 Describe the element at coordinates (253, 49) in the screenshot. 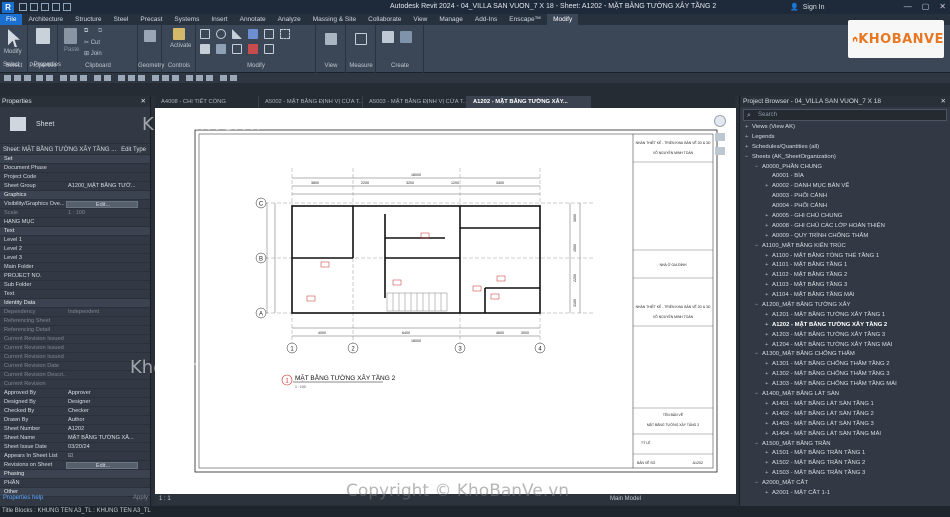

I see `delete-icon` at that location.